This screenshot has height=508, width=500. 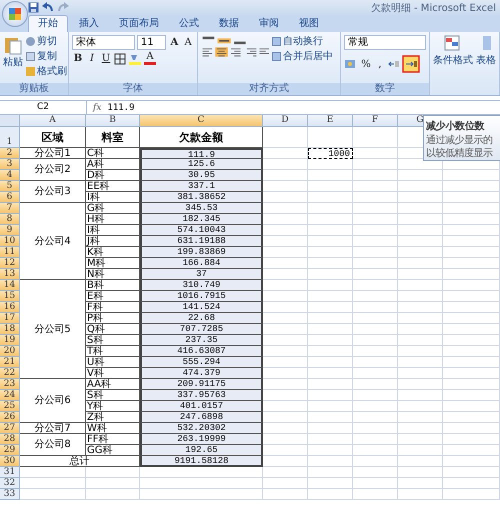 What do you see at coordinates (10, 153) in the screenshot?
I see `row-header: 2` at bounding box center [10, 153].